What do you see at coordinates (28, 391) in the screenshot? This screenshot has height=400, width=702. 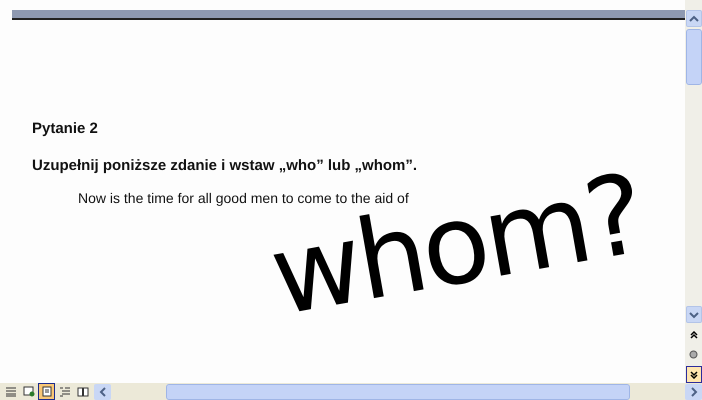 I see `web-view-icon` at bounding box center [28, 391].